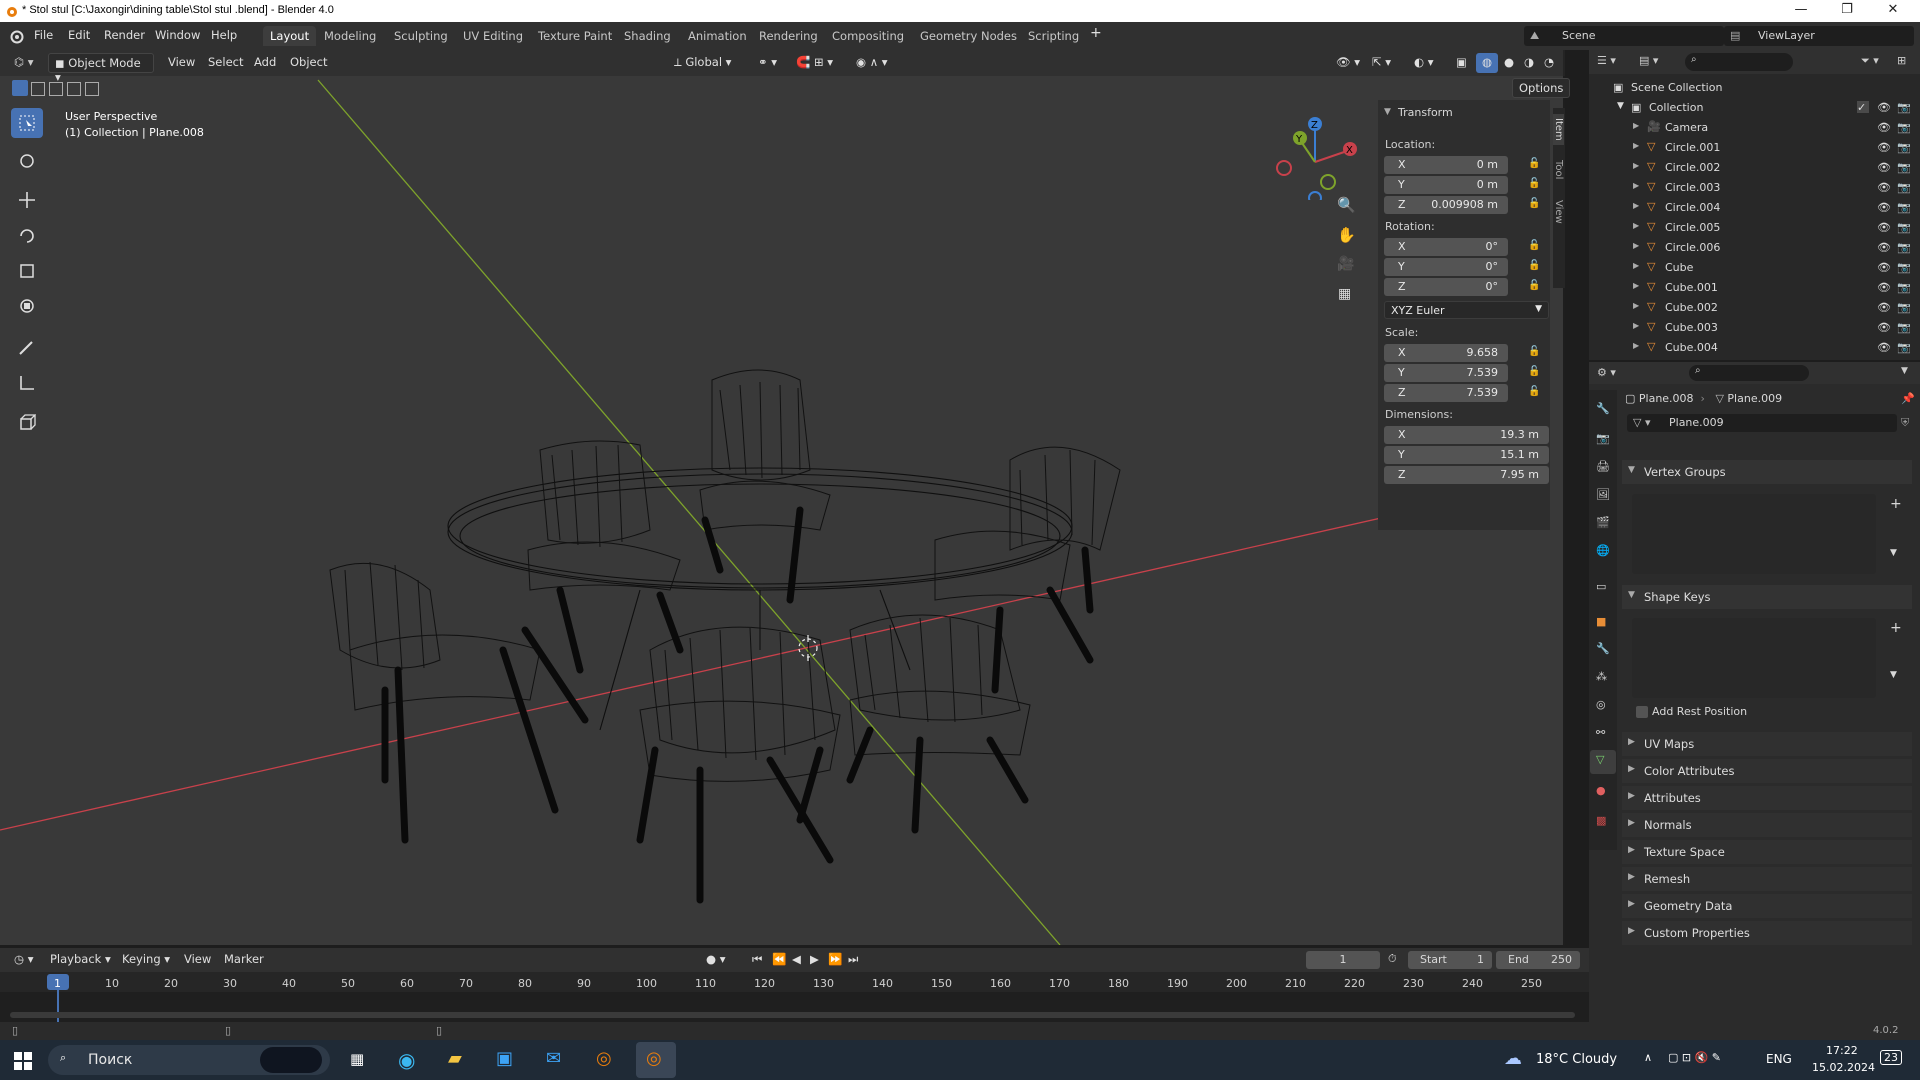  Describe the element at coordinates (1648, 1057) in the screenshot. I see `chevron-up-icon: ∧` at that location.